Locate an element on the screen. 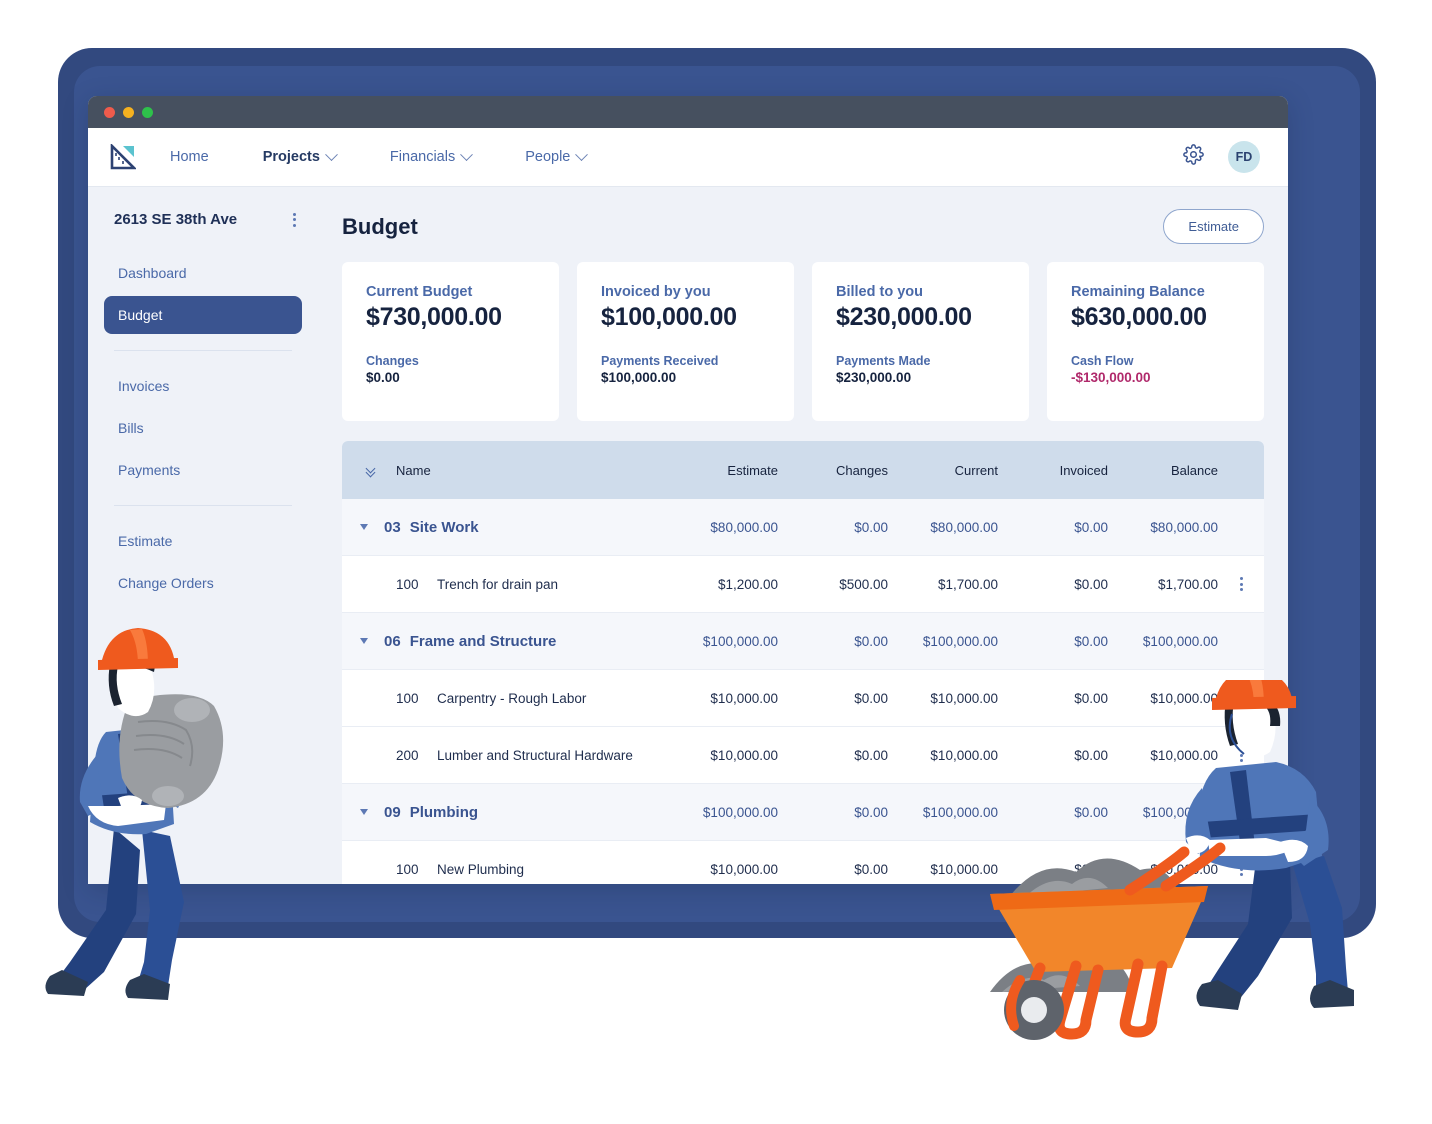 The image size is (1432, 1124). avatar: FD is located at coordinates (1244, 157).